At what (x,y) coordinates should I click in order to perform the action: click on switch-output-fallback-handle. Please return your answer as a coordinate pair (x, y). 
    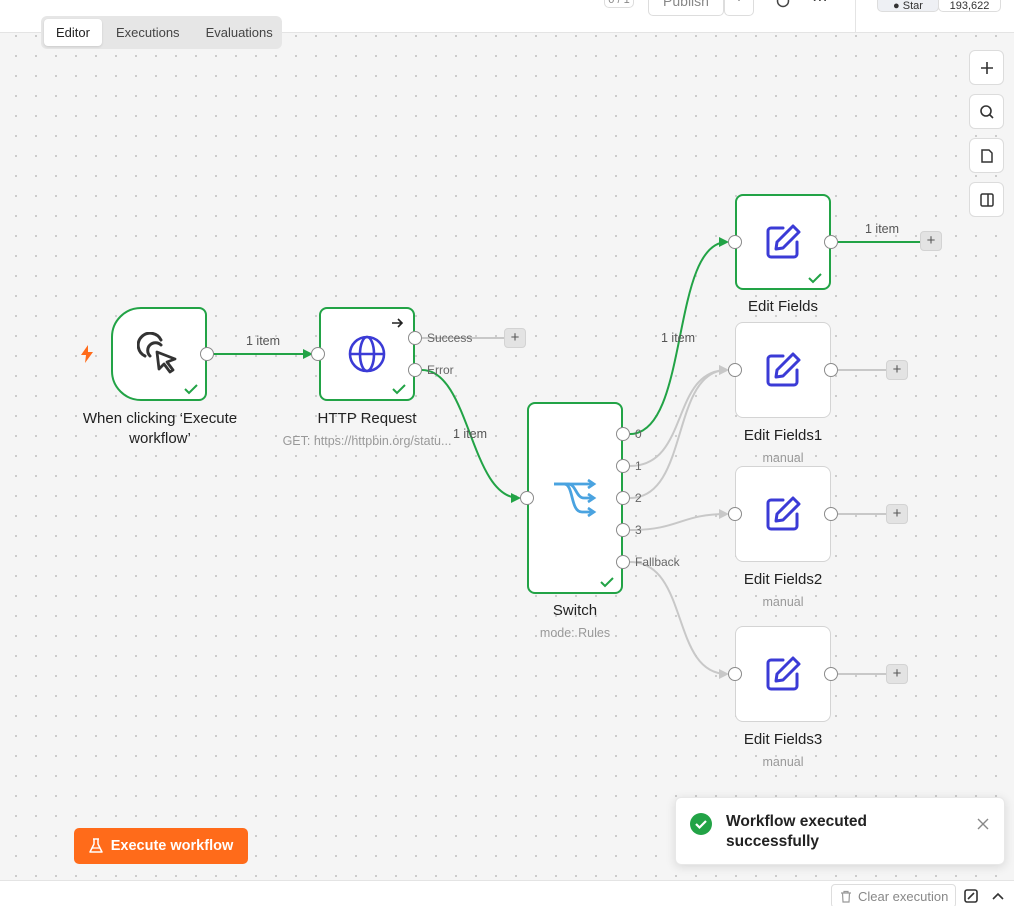
    Looking at the image, I should click on (623, 562).